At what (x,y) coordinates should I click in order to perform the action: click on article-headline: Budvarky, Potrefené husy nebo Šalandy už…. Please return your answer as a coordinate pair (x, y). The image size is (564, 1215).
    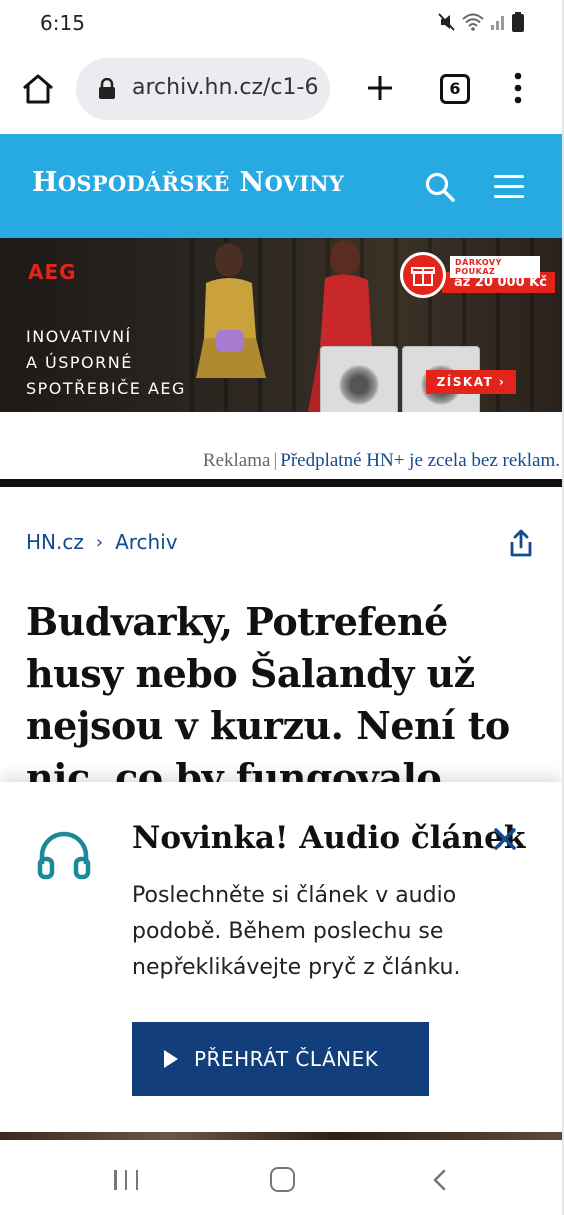
    Looking at the image, I should click on (268, 699).